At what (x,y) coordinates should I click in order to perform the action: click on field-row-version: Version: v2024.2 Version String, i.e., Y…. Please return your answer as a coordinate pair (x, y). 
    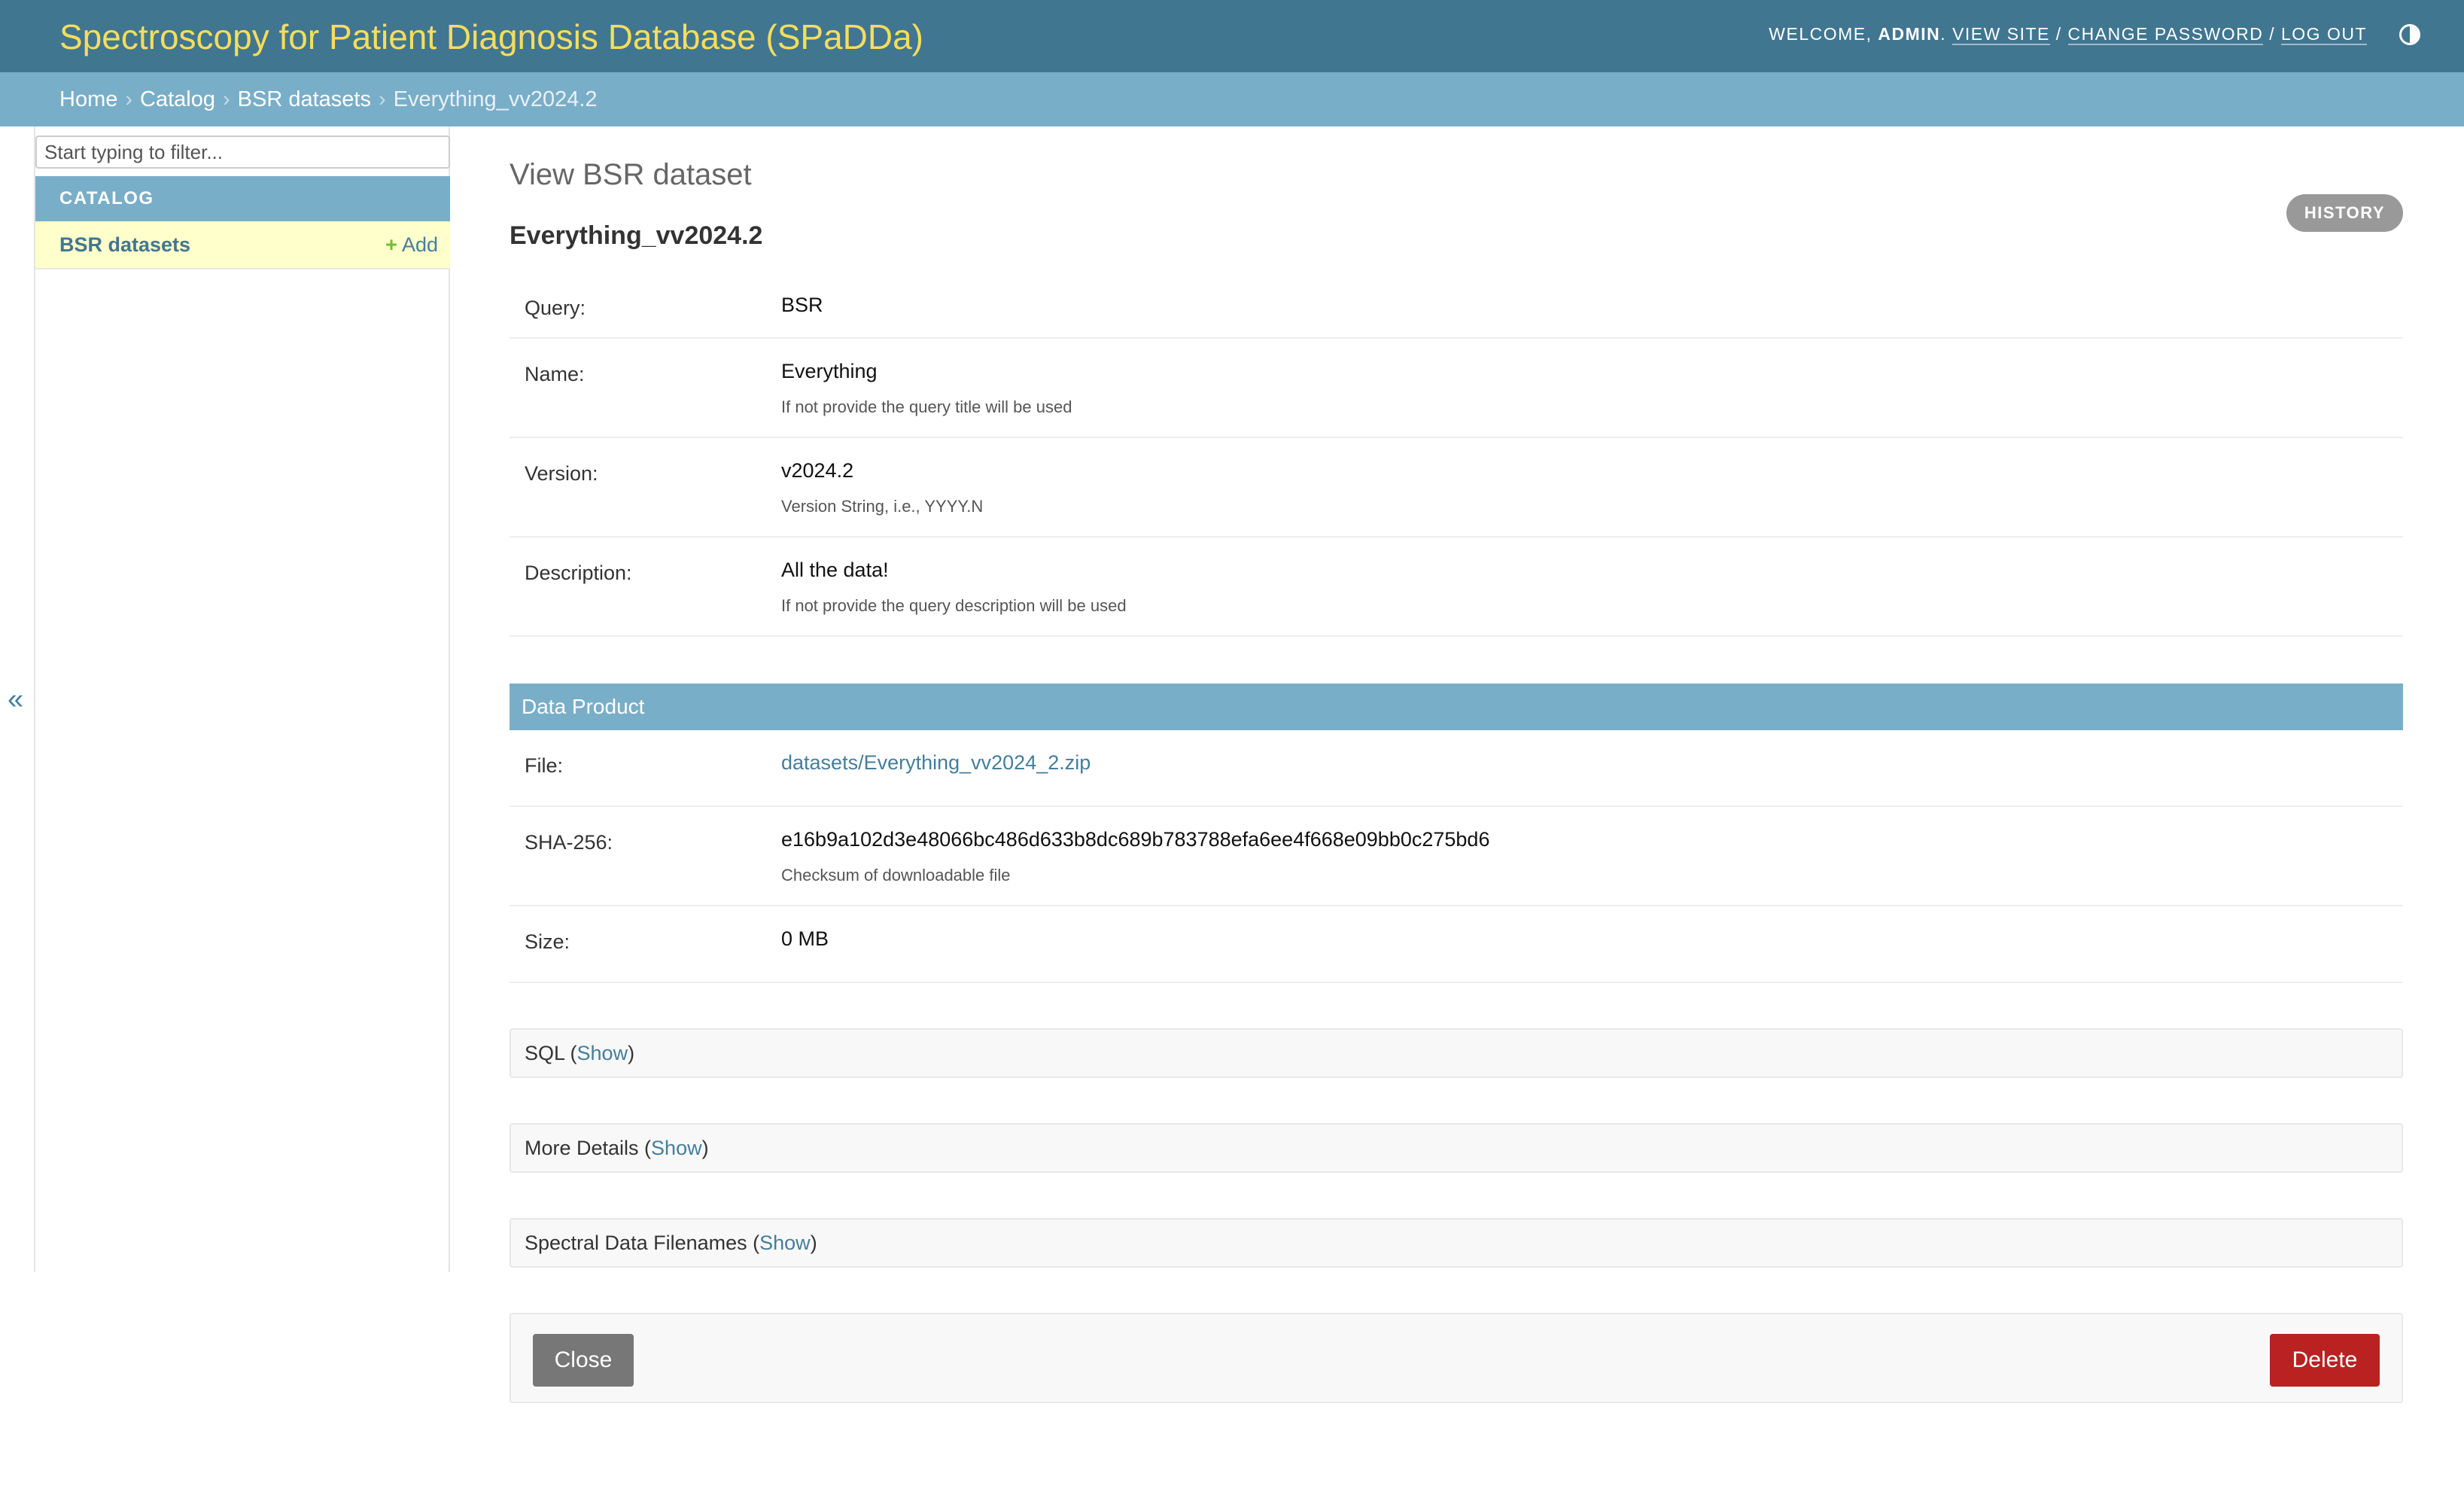
    Looking at the image, I should click on (1456, 487).